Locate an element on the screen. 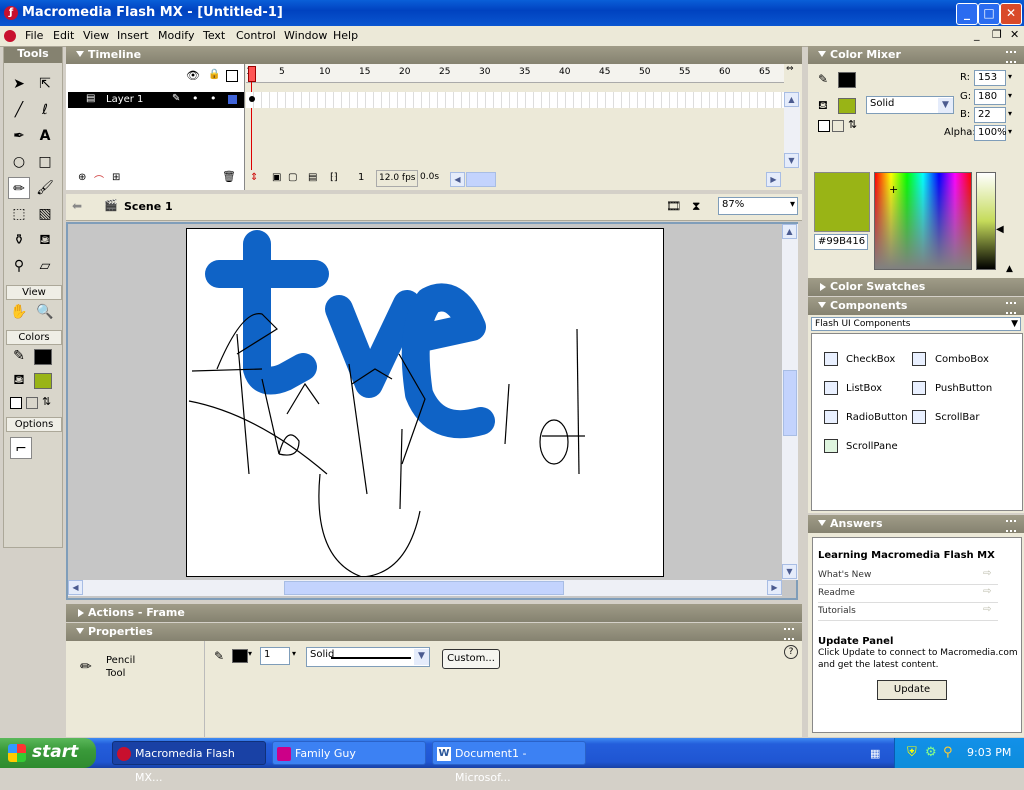  link-readme: Readme is located at coordinates (836, 593).